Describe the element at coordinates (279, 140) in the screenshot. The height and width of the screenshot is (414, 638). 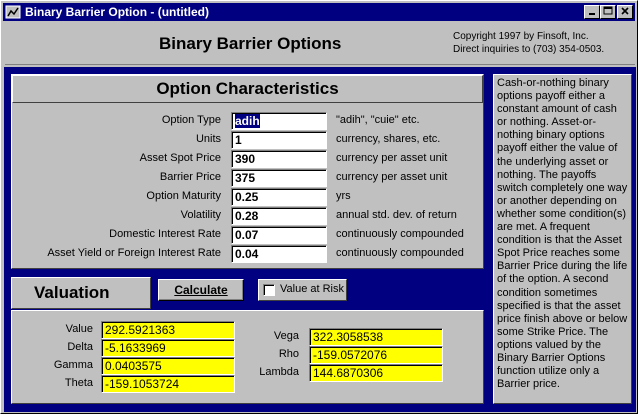
I see `input-field: 1` at that location.